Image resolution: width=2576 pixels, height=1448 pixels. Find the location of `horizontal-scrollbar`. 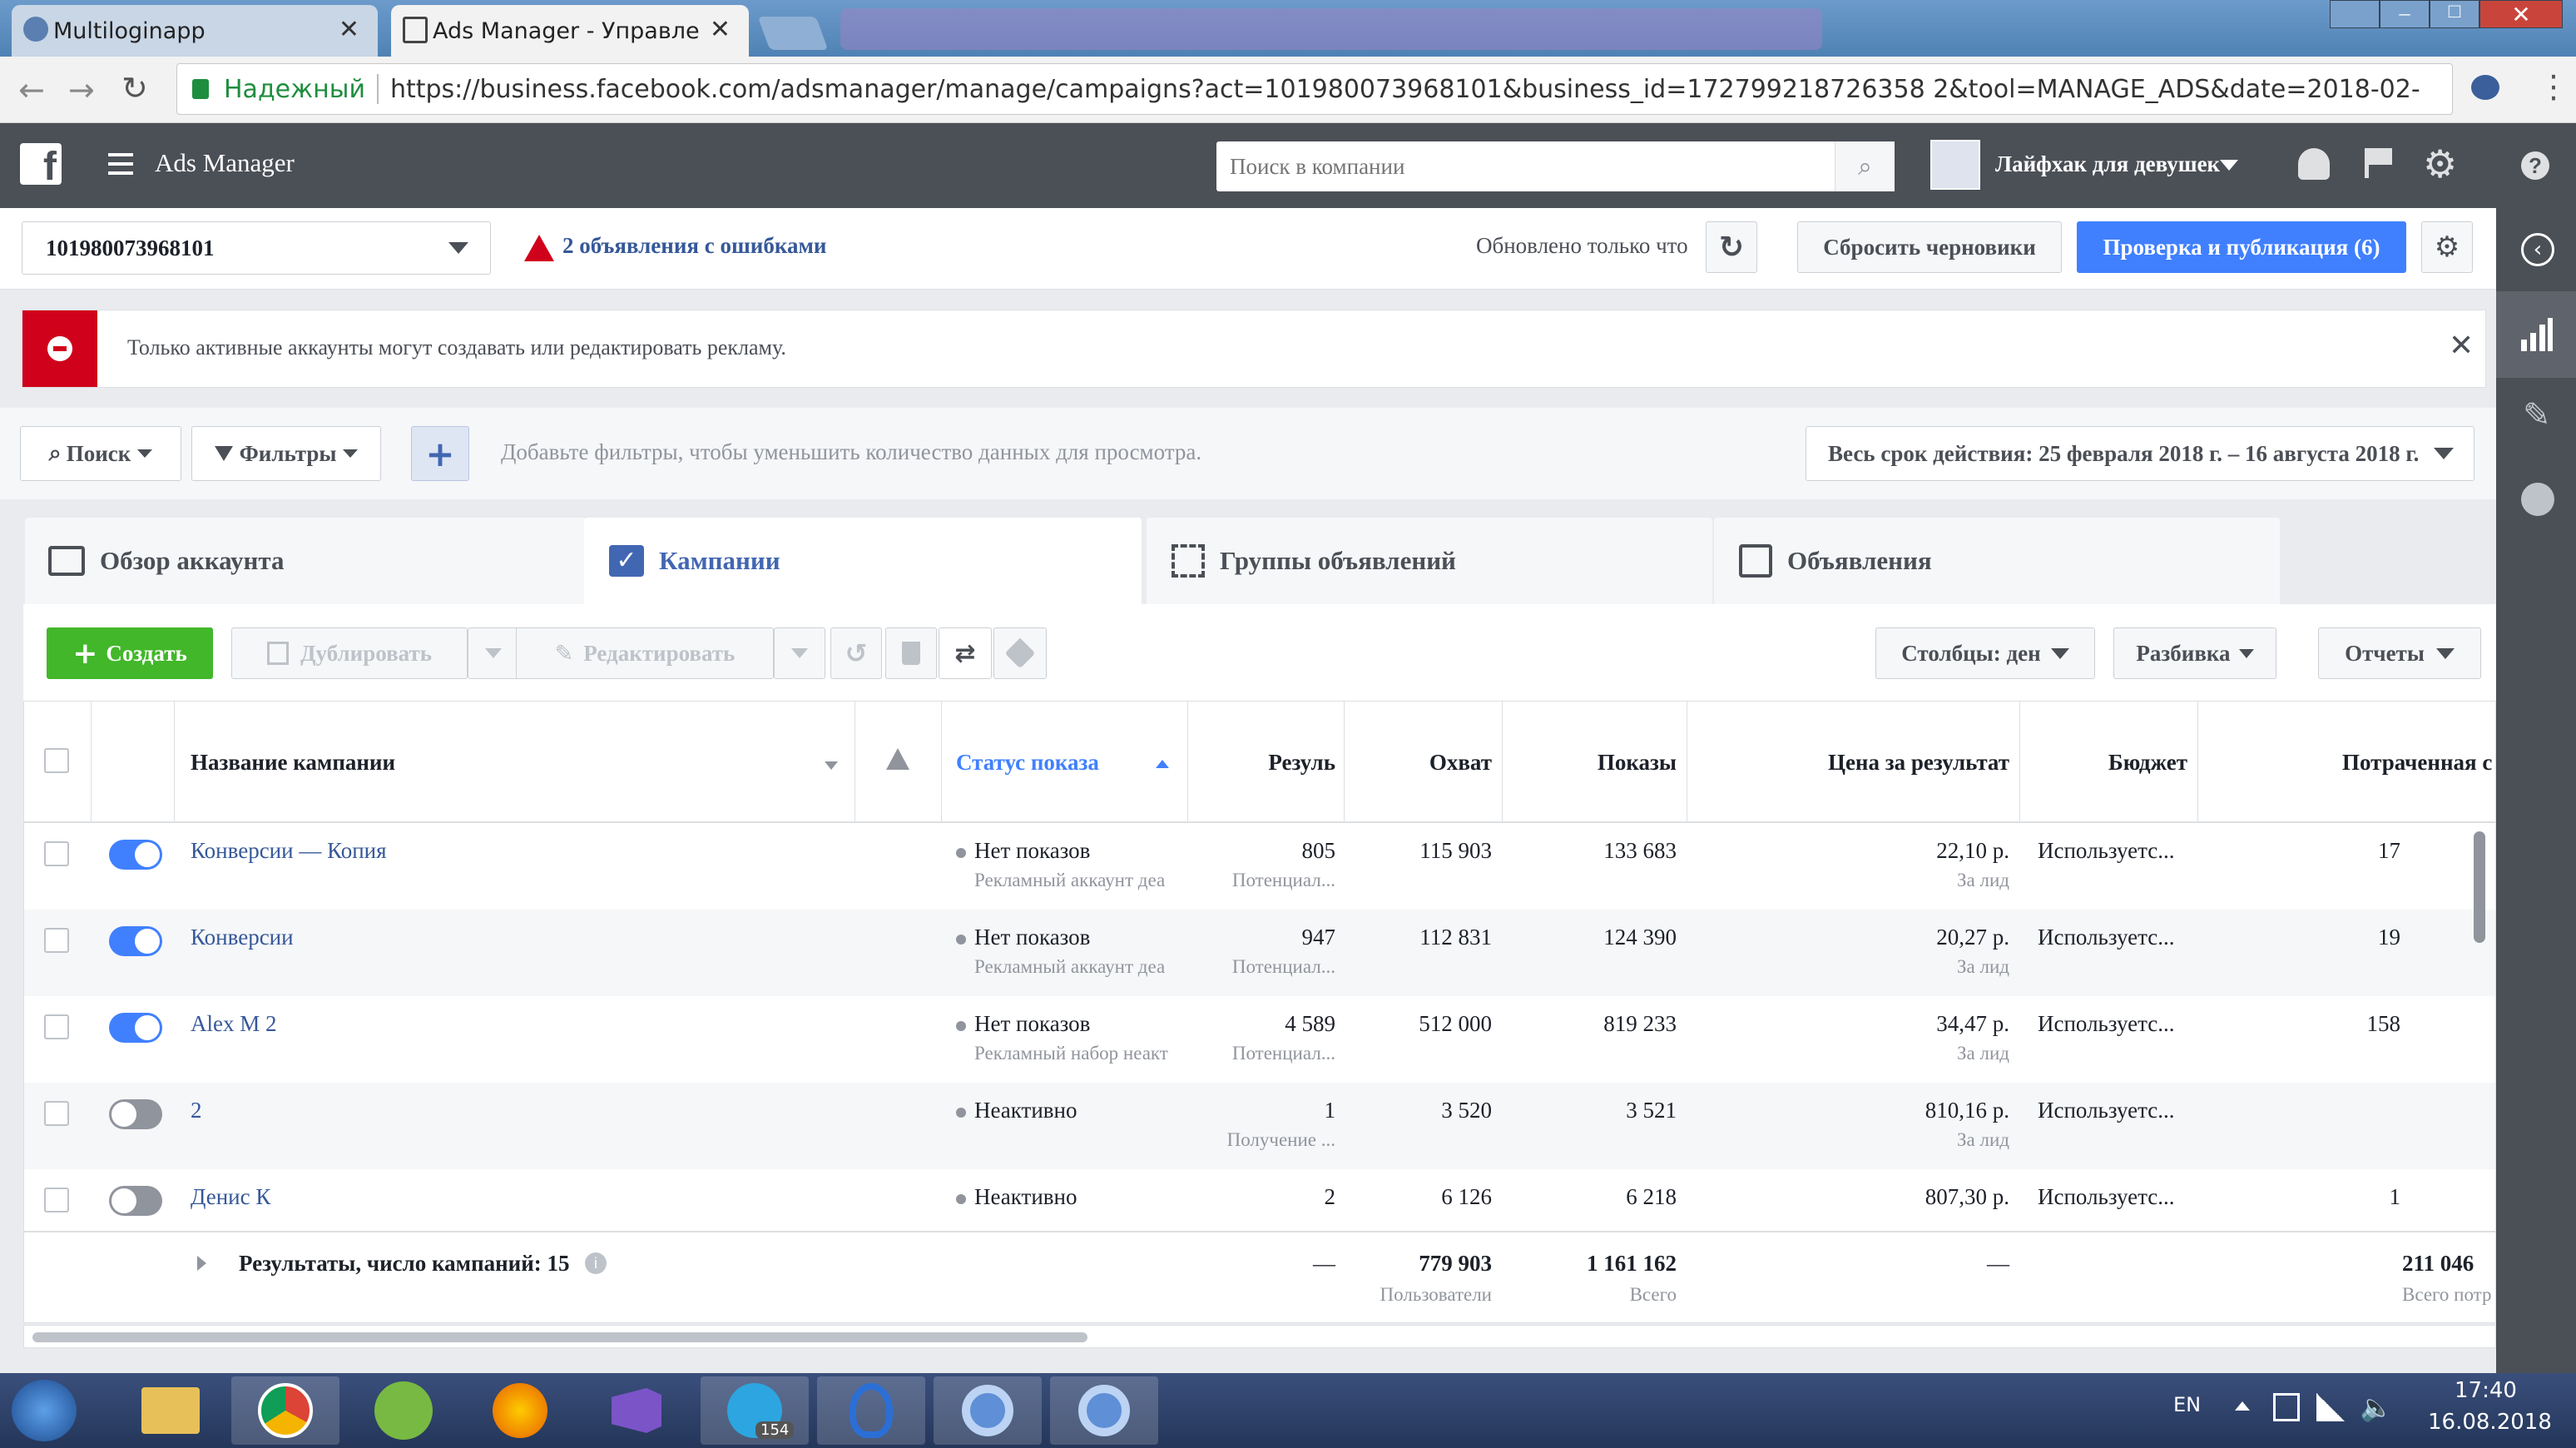

horizontal-scrollbar is located at coordinates (1259, 1336).